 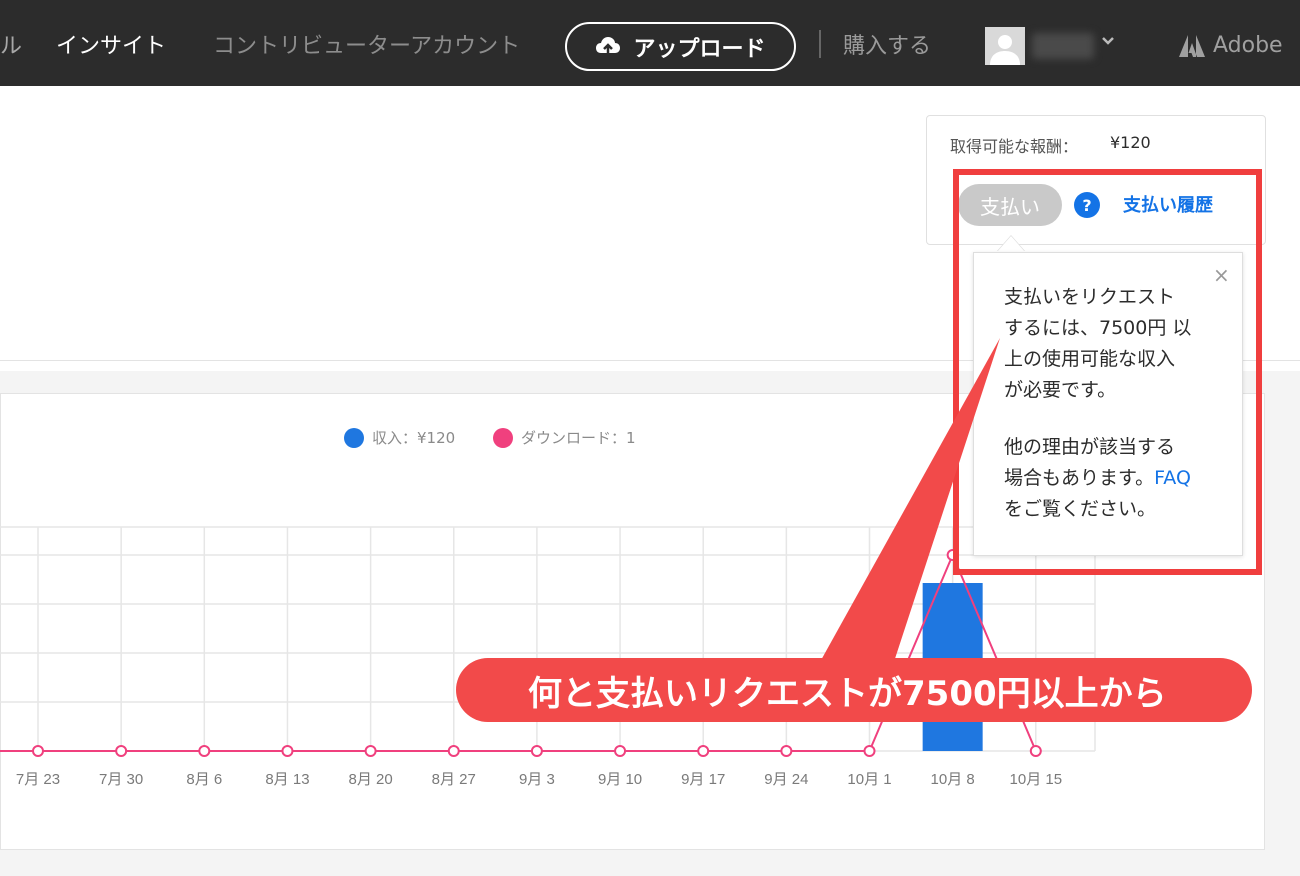 What do you see at coordinates (854, 690) in the screenshot?
I see `annotation-callout: 何と支払いリクエストが7500円以上から` at bounding box center [854, 690].